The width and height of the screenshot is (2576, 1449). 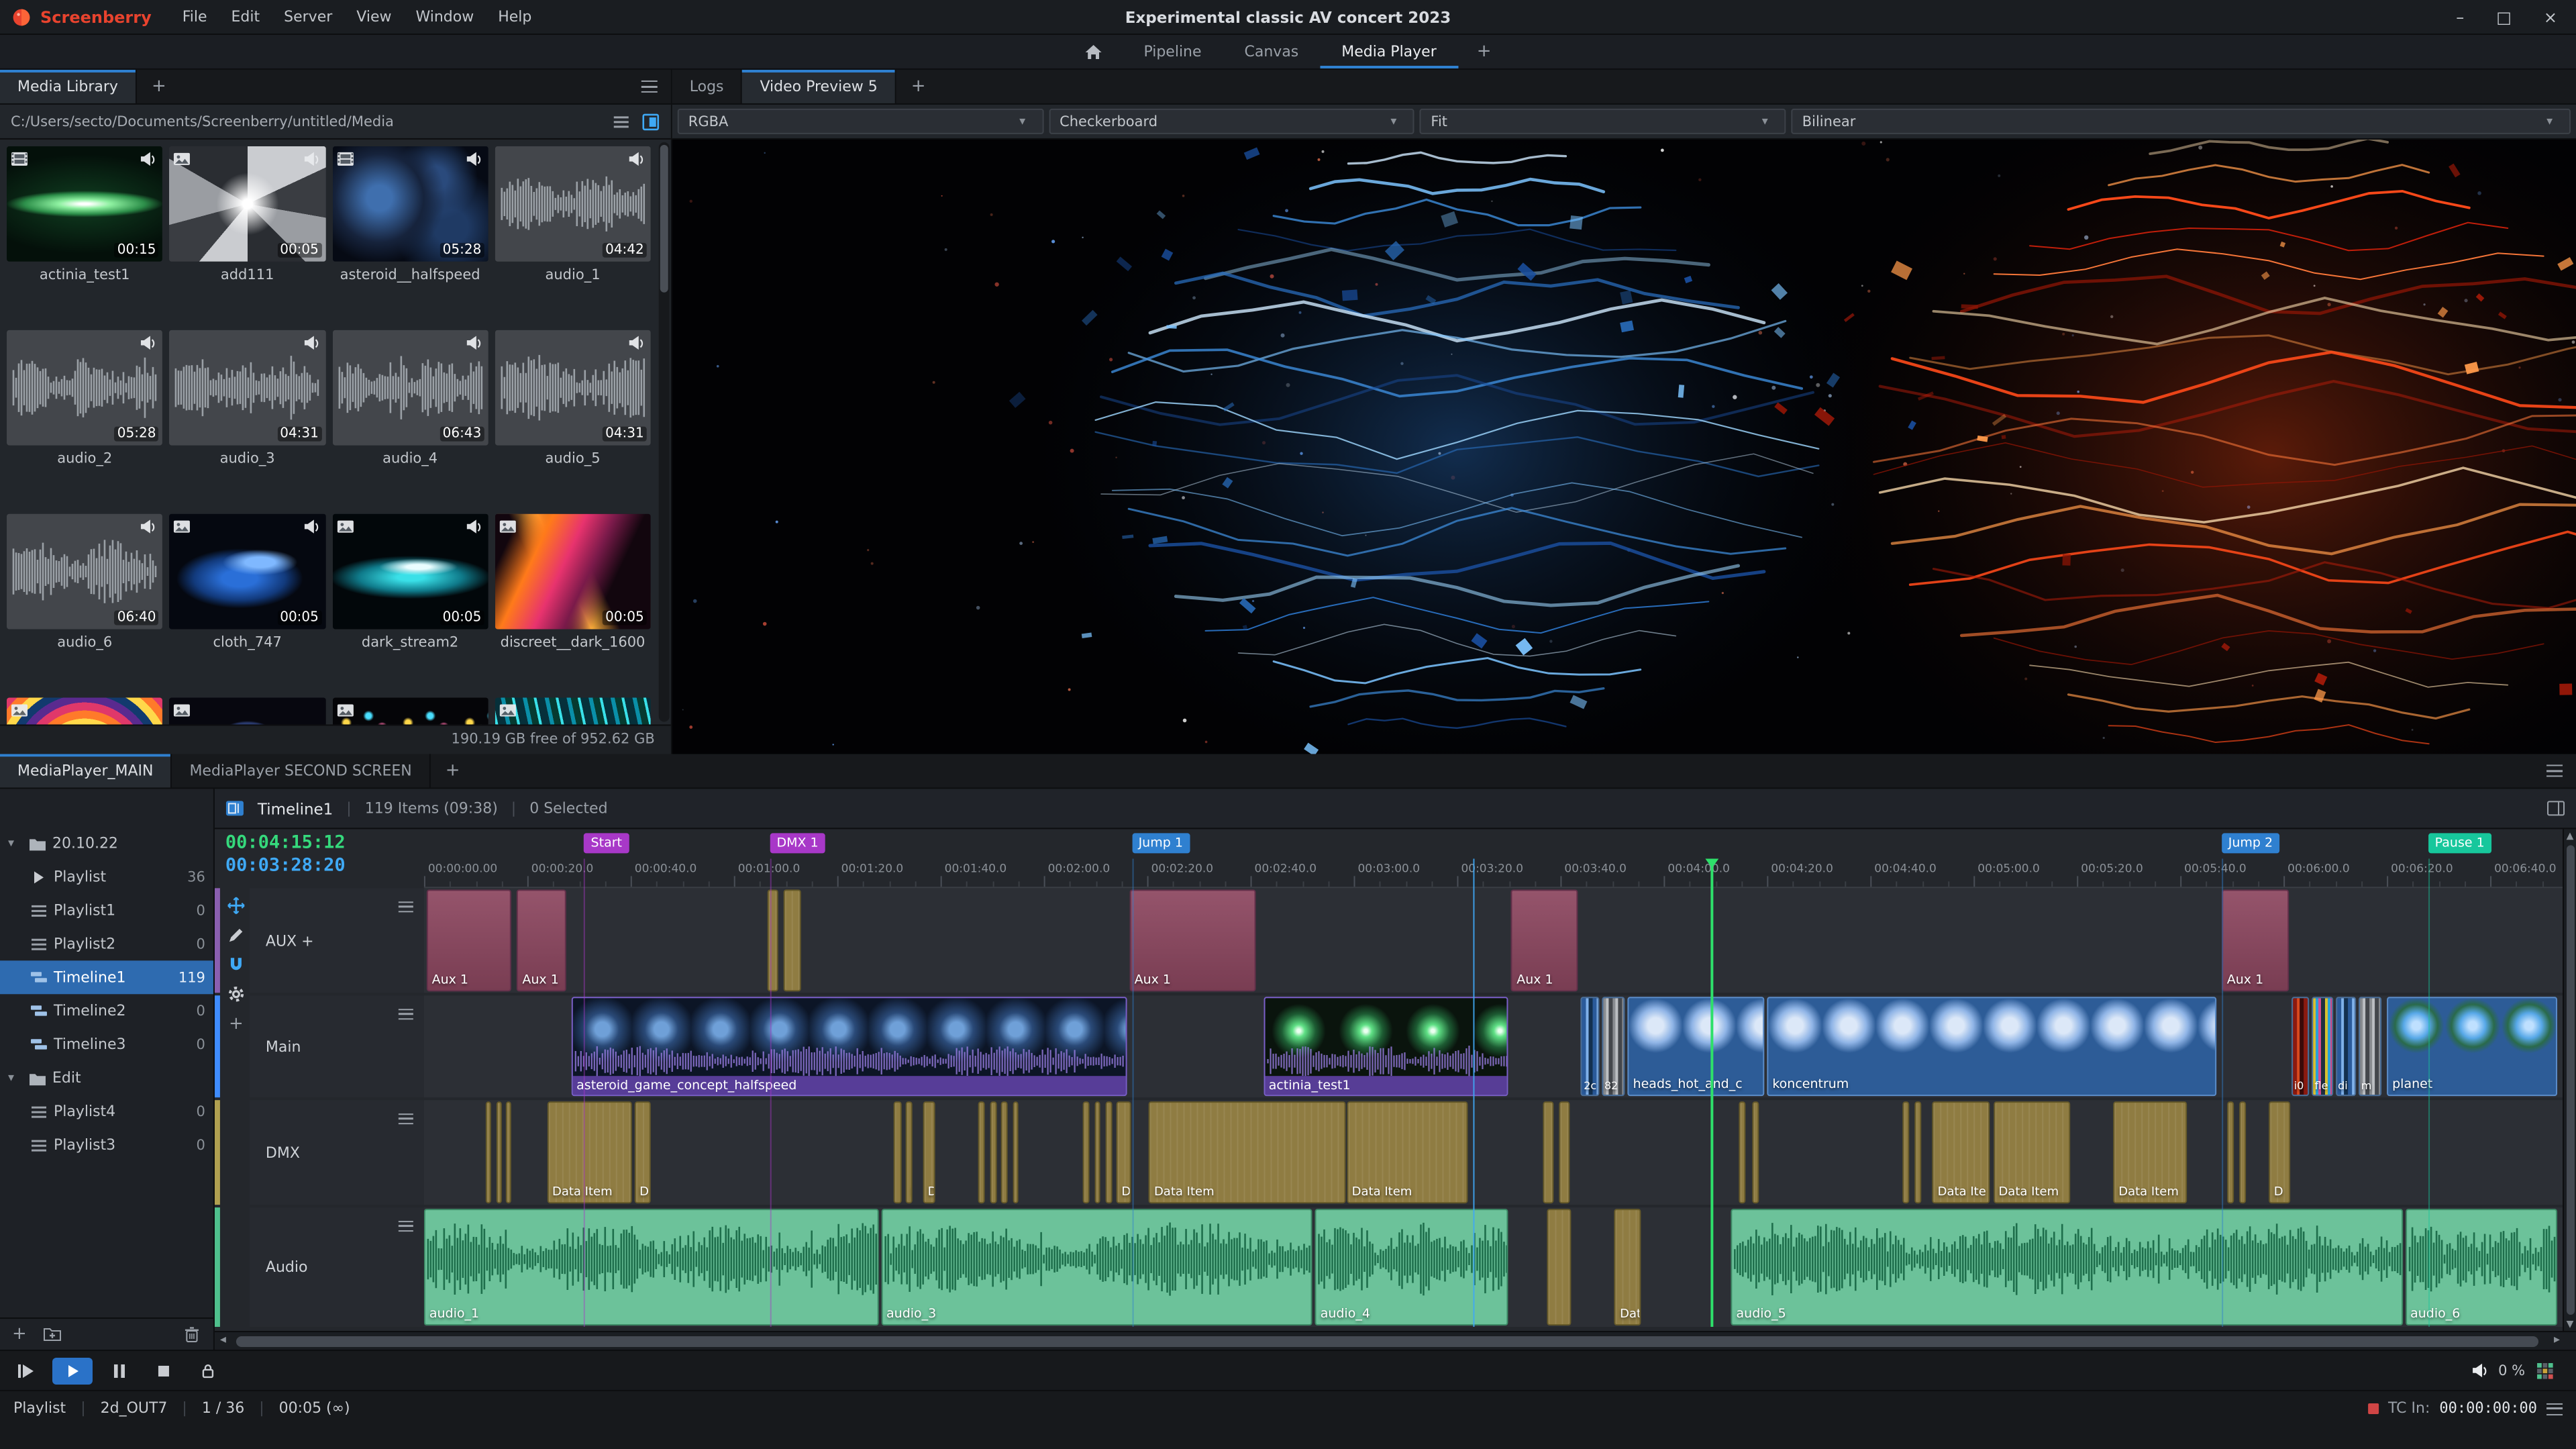 What do you see at coordinates (223, 1341) in the screenshot?
I see `scroll-left-icon: ◂` at bounding box center [223, 1341].